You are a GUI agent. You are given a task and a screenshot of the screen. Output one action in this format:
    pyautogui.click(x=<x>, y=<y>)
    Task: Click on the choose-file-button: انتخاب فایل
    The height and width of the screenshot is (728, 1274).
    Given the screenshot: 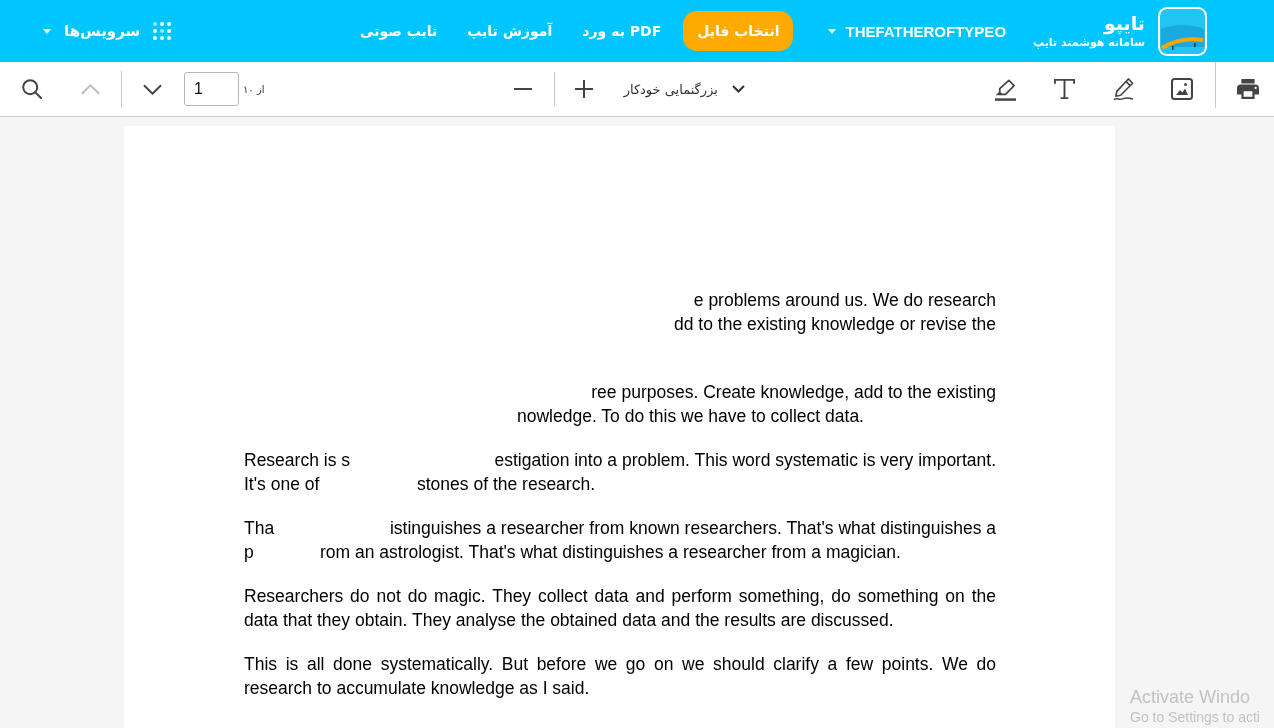 What is the action you would take?
    pyautogui.click(x=738, y=31)
    